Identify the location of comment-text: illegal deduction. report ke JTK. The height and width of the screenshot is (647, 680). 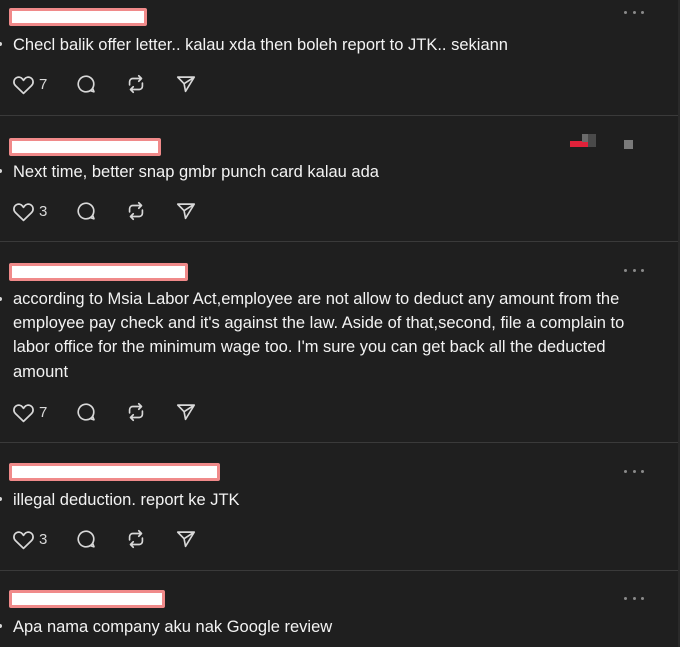
(126, 500).